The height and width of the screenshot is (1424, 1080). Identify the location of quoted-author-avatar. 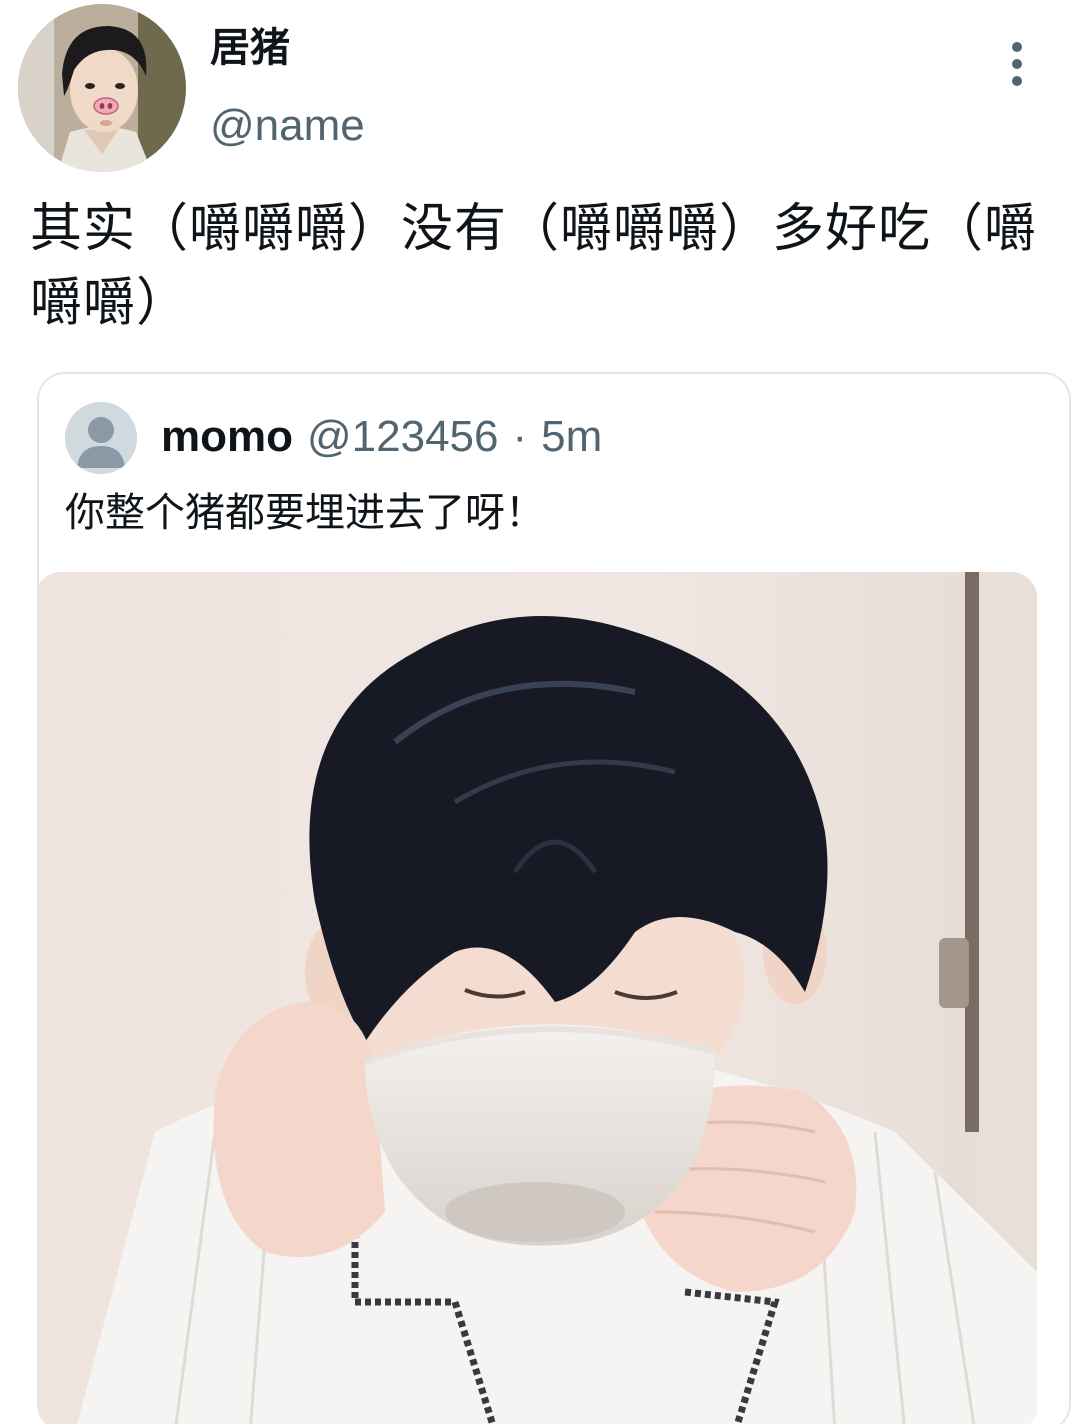
(101, 438).